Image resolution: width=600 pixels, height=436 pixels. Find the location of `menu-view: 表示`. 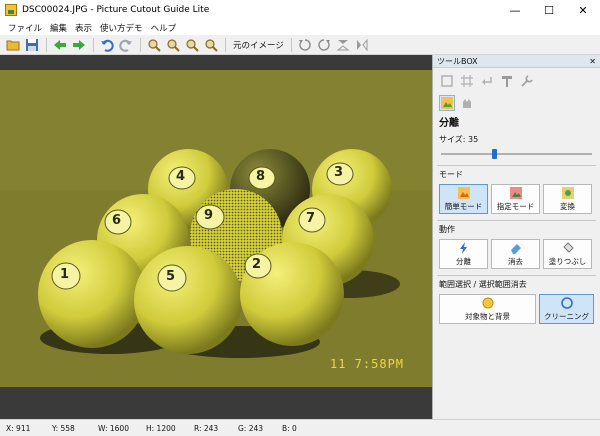

menu-view: 表示 is located at coordinates (83, 28).